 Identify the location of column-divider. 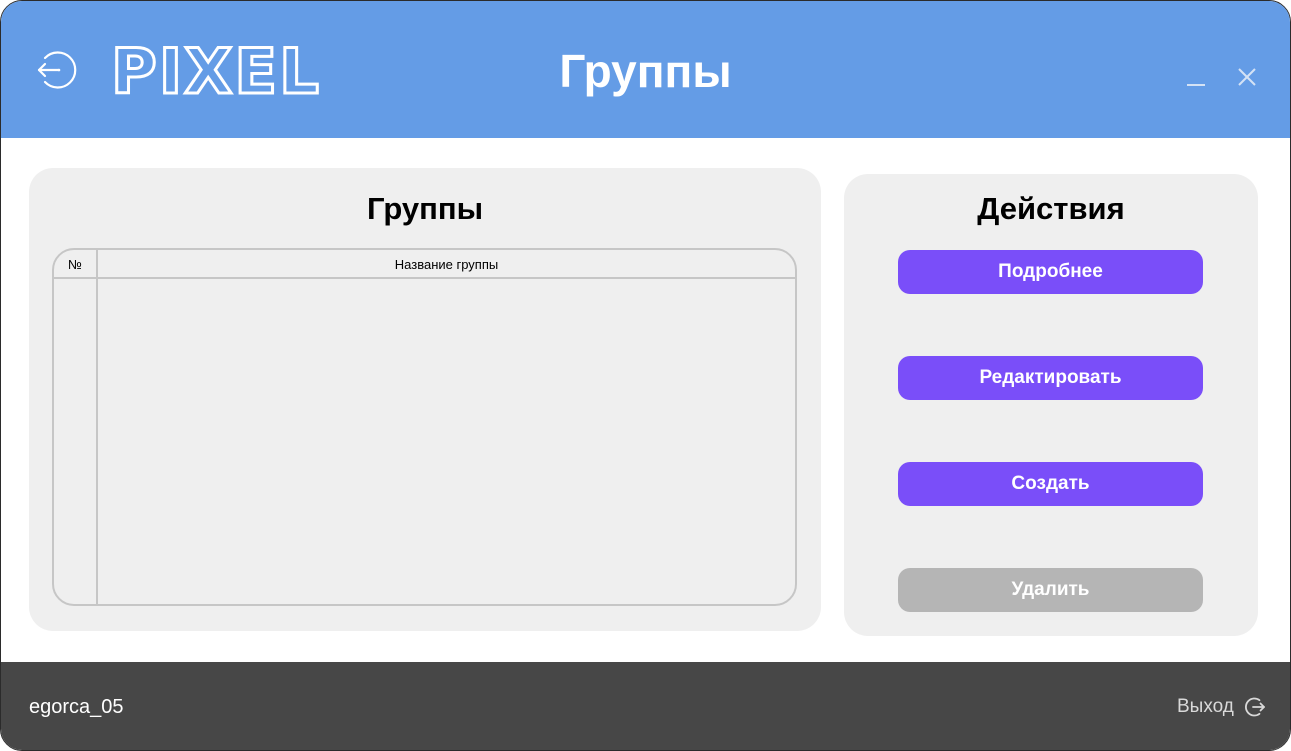
(97, 427).